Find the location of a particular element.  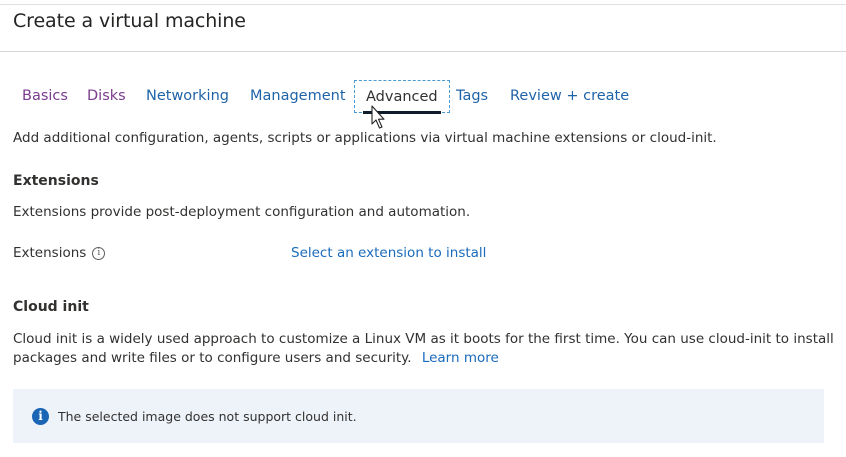

learn-more-link: Learn more is located at coordinates (460, 358).